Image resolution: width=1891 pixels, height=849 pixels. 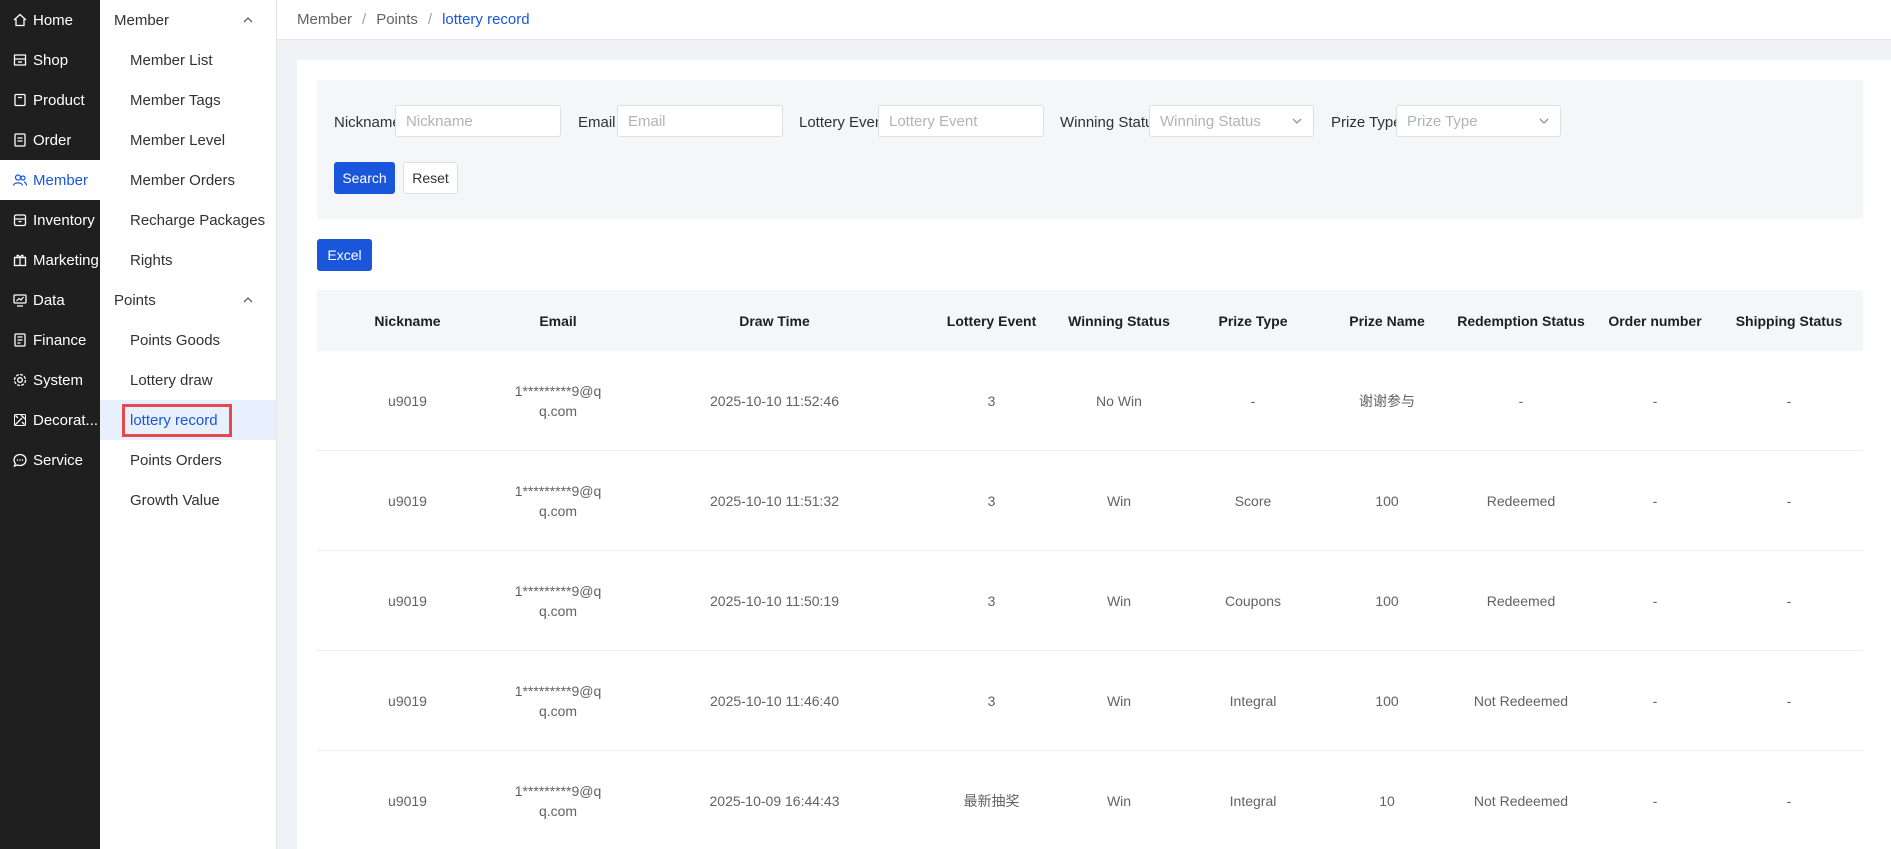 I want to click on column-header: Redemption Status, so click(x=1521, y=320).